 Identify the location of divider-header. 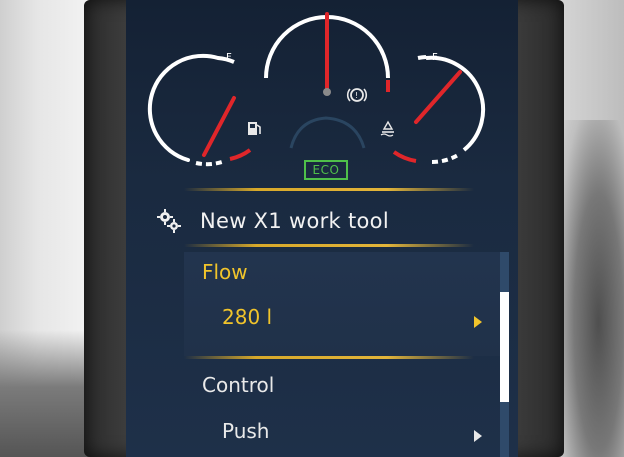
(329, 245).